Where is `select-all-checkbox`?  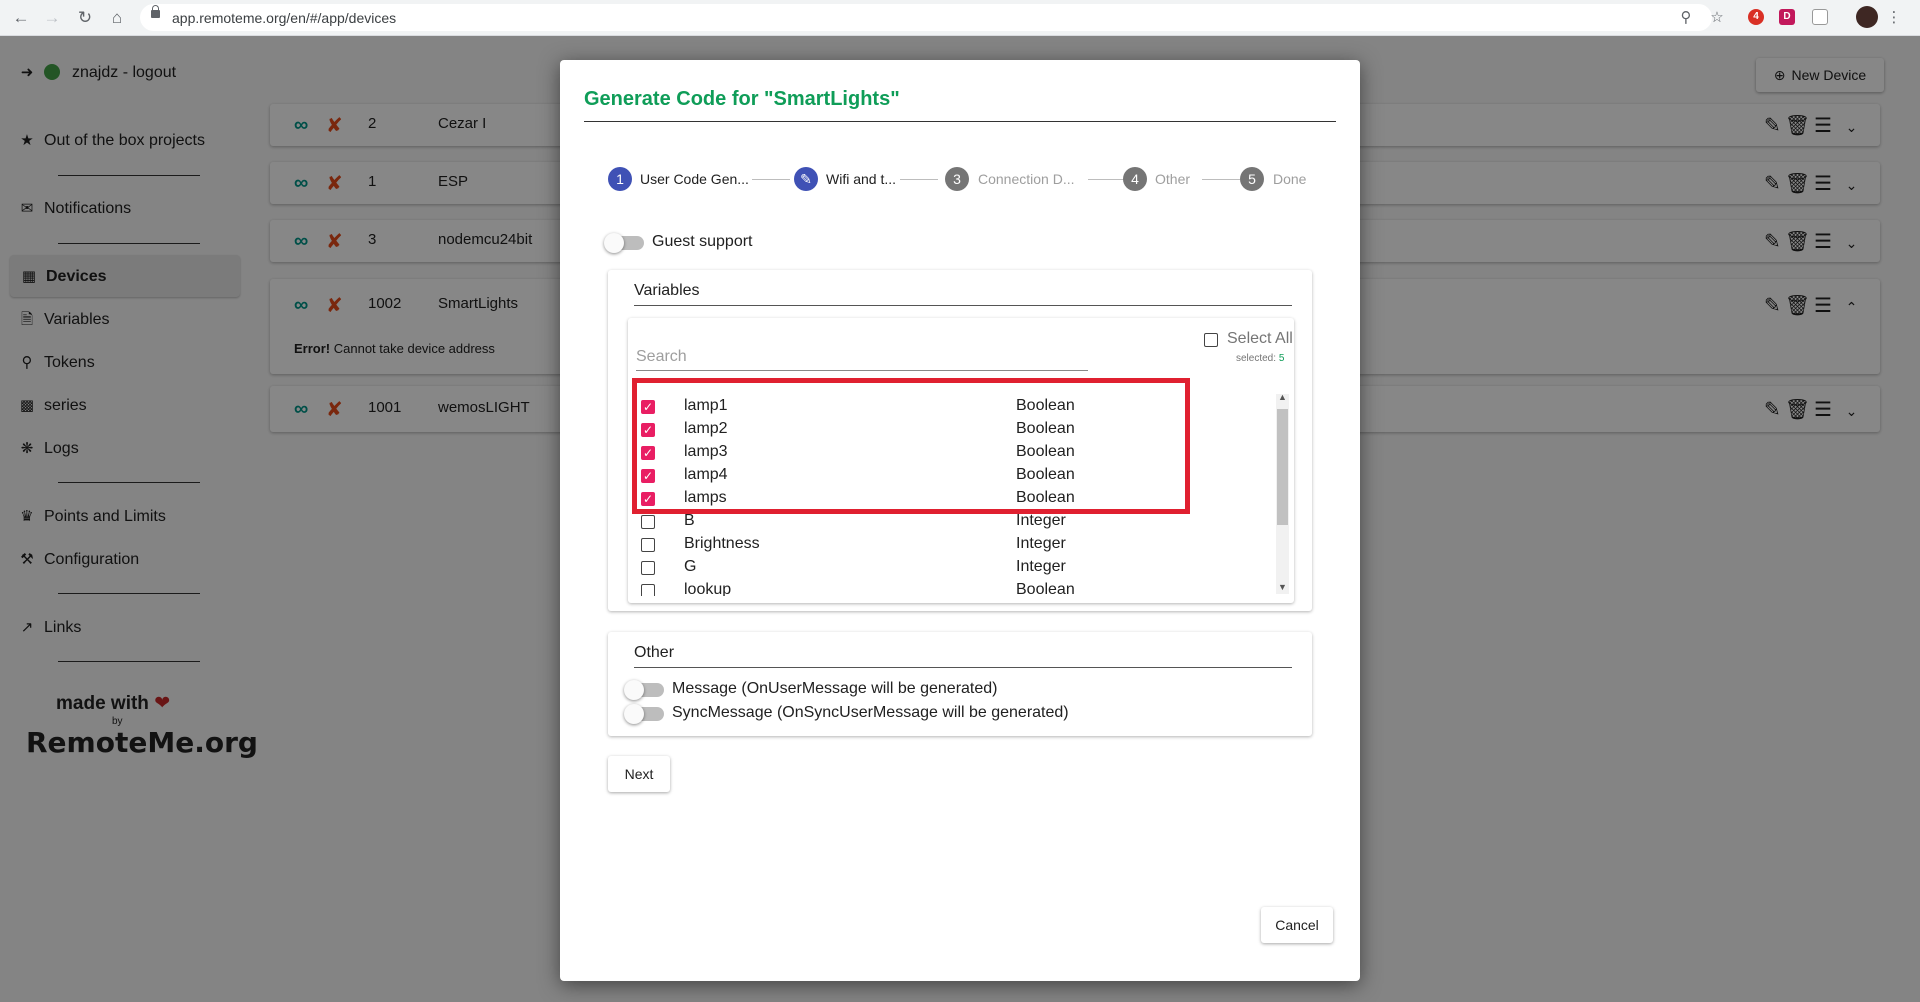 select-all-checkbox is located at coordinates (1211, 340).